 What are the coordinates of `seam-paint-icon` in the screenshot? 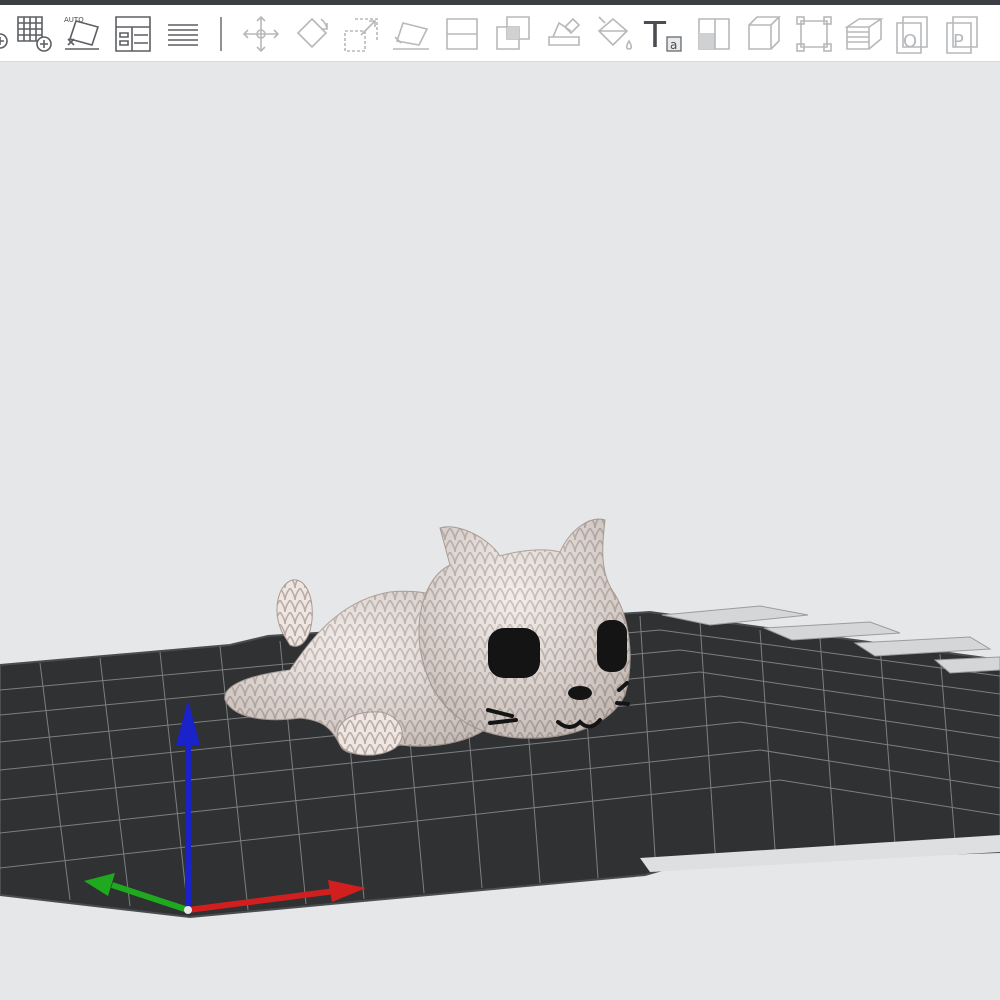 It's located at (714, 34).